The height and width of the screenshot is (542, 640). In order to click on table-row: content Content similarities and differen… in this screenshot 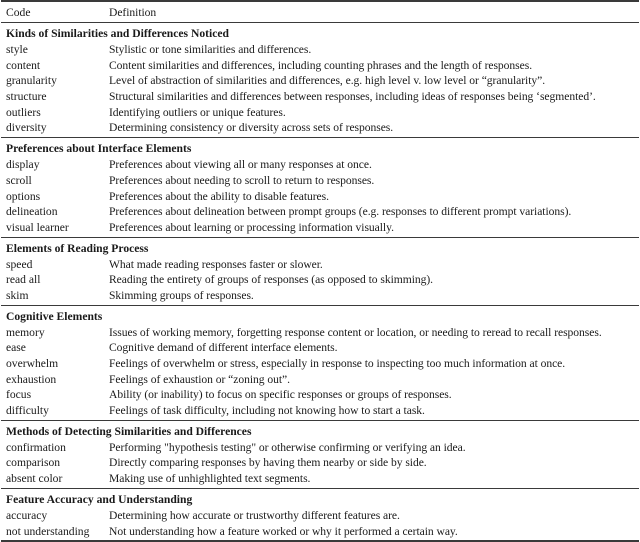, I will do `click(320, 66)`.